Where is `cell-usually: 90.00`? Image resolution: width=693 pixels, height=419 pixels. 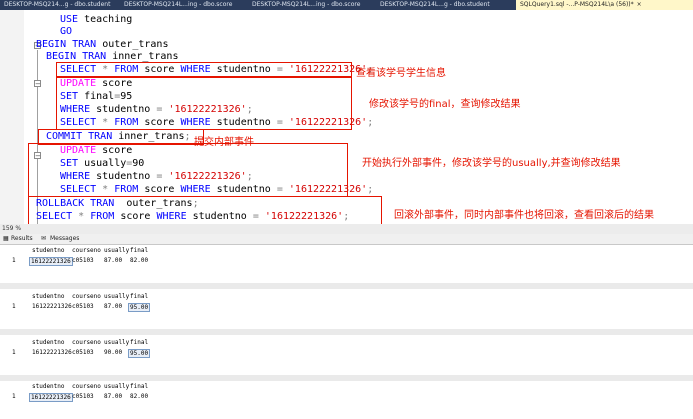
cell-usually: 90.00 is located at coordinates (113, 352).